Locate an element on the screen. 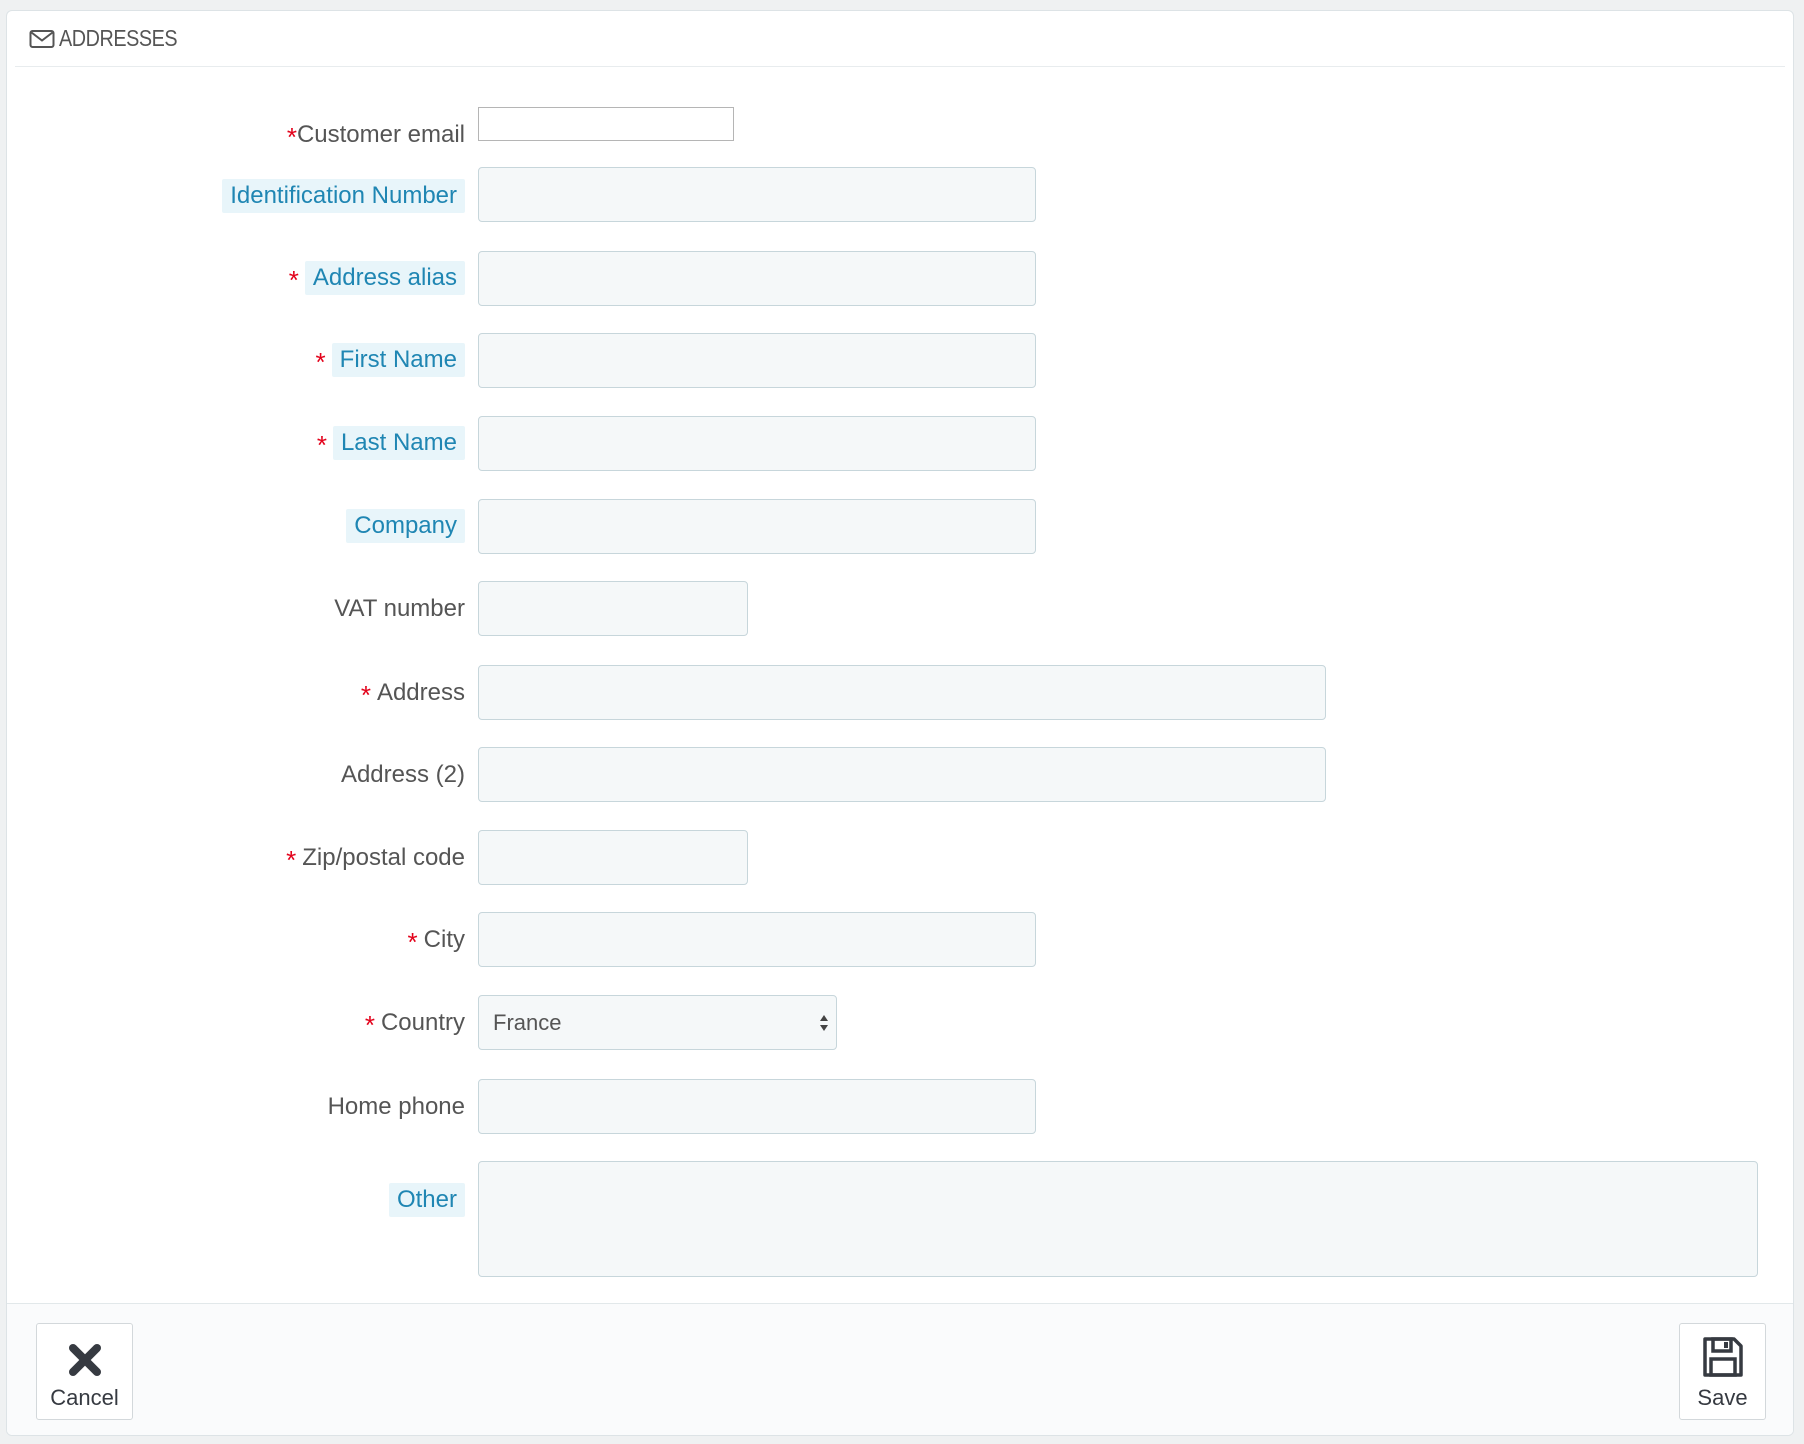 This screenshot has height=1444, width=1804. save-label: Save is located at coordinates (1722, 1397).